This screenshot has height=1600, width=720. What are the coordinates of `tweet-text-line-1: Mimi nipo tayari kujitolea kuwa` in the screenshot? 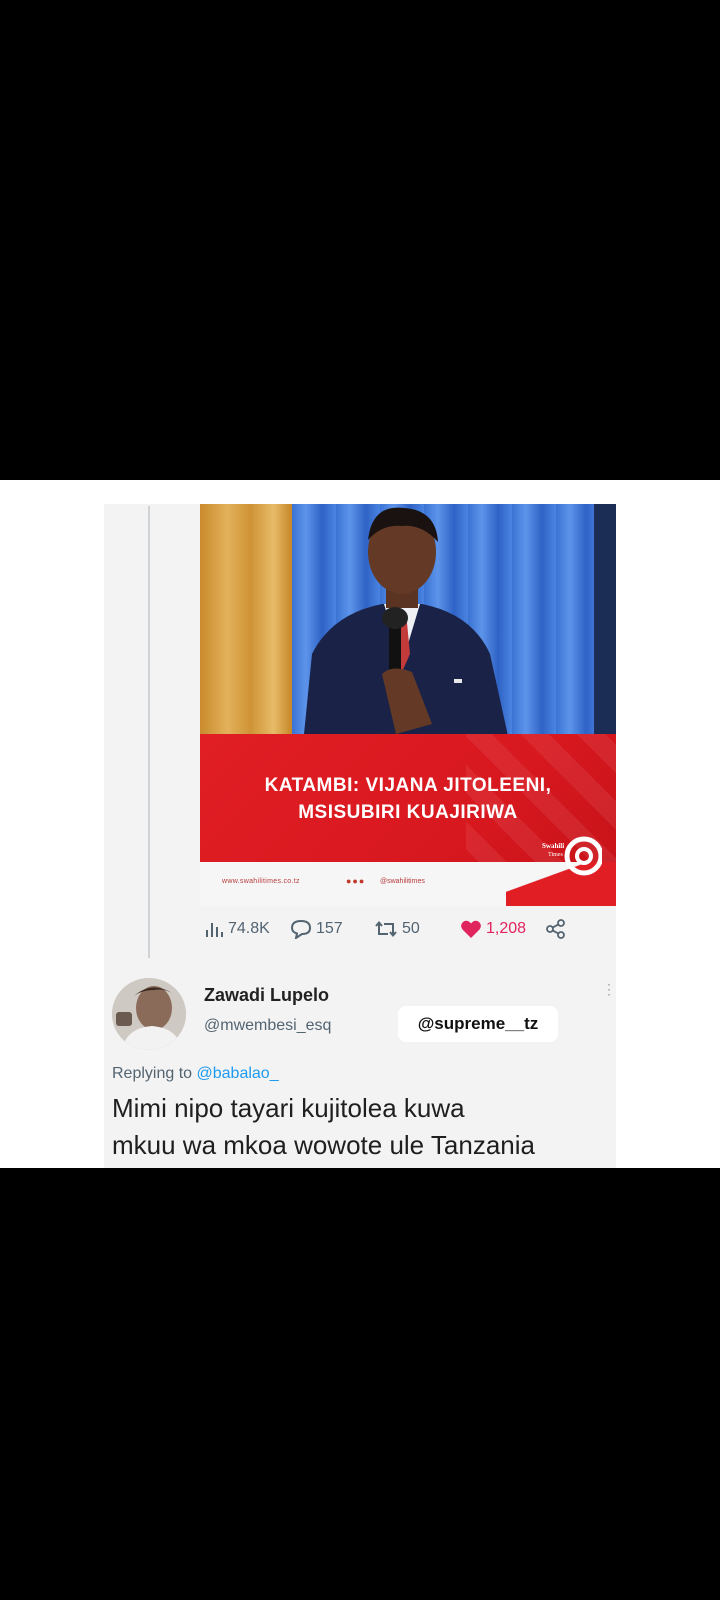 It's located at (288, 1108).